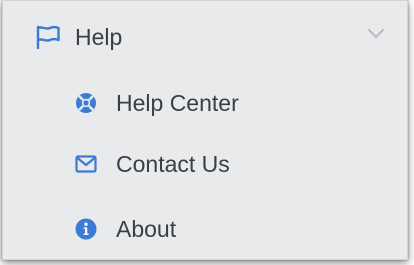  I want to click on flag-icon, so click(48, 37).